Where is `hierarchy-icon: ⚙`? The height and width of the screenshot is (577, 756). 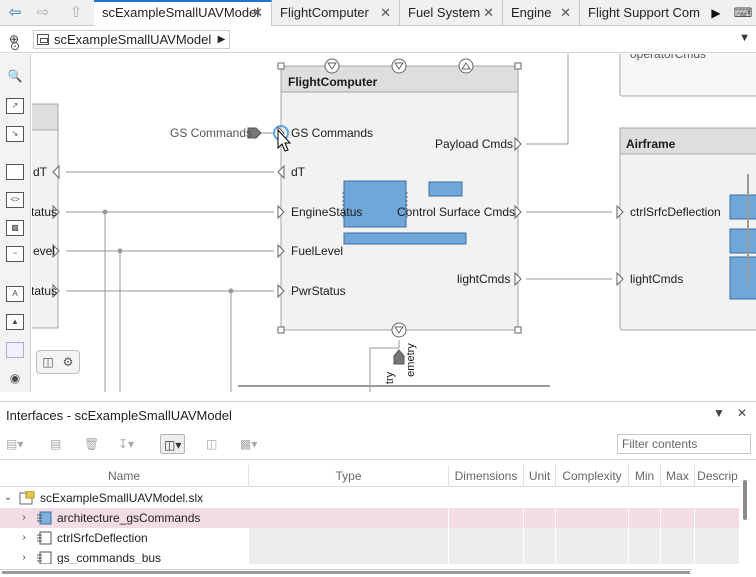
hierarchy-icon: ⚙ is located at coordinates (68, 362).